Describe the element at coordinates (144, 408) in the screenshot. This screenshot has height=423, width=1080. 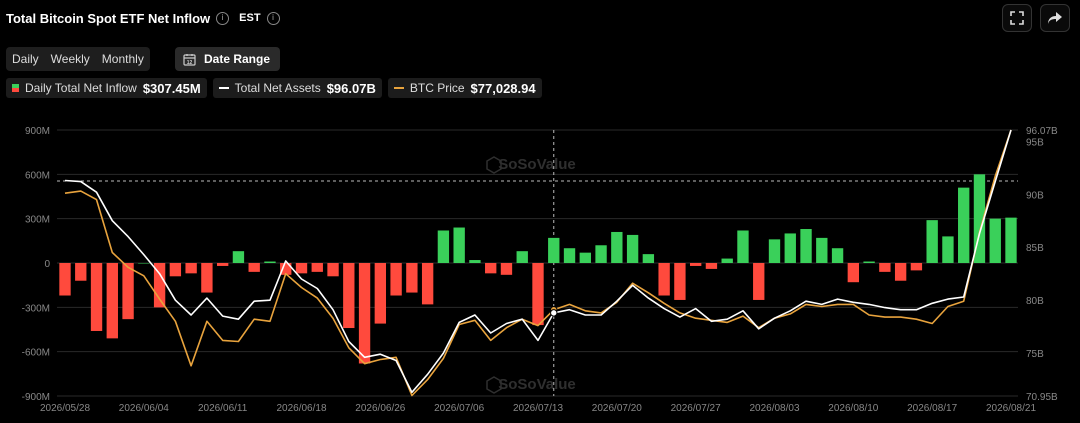
I see `x-tick-label: 2026/06/04` at that location.